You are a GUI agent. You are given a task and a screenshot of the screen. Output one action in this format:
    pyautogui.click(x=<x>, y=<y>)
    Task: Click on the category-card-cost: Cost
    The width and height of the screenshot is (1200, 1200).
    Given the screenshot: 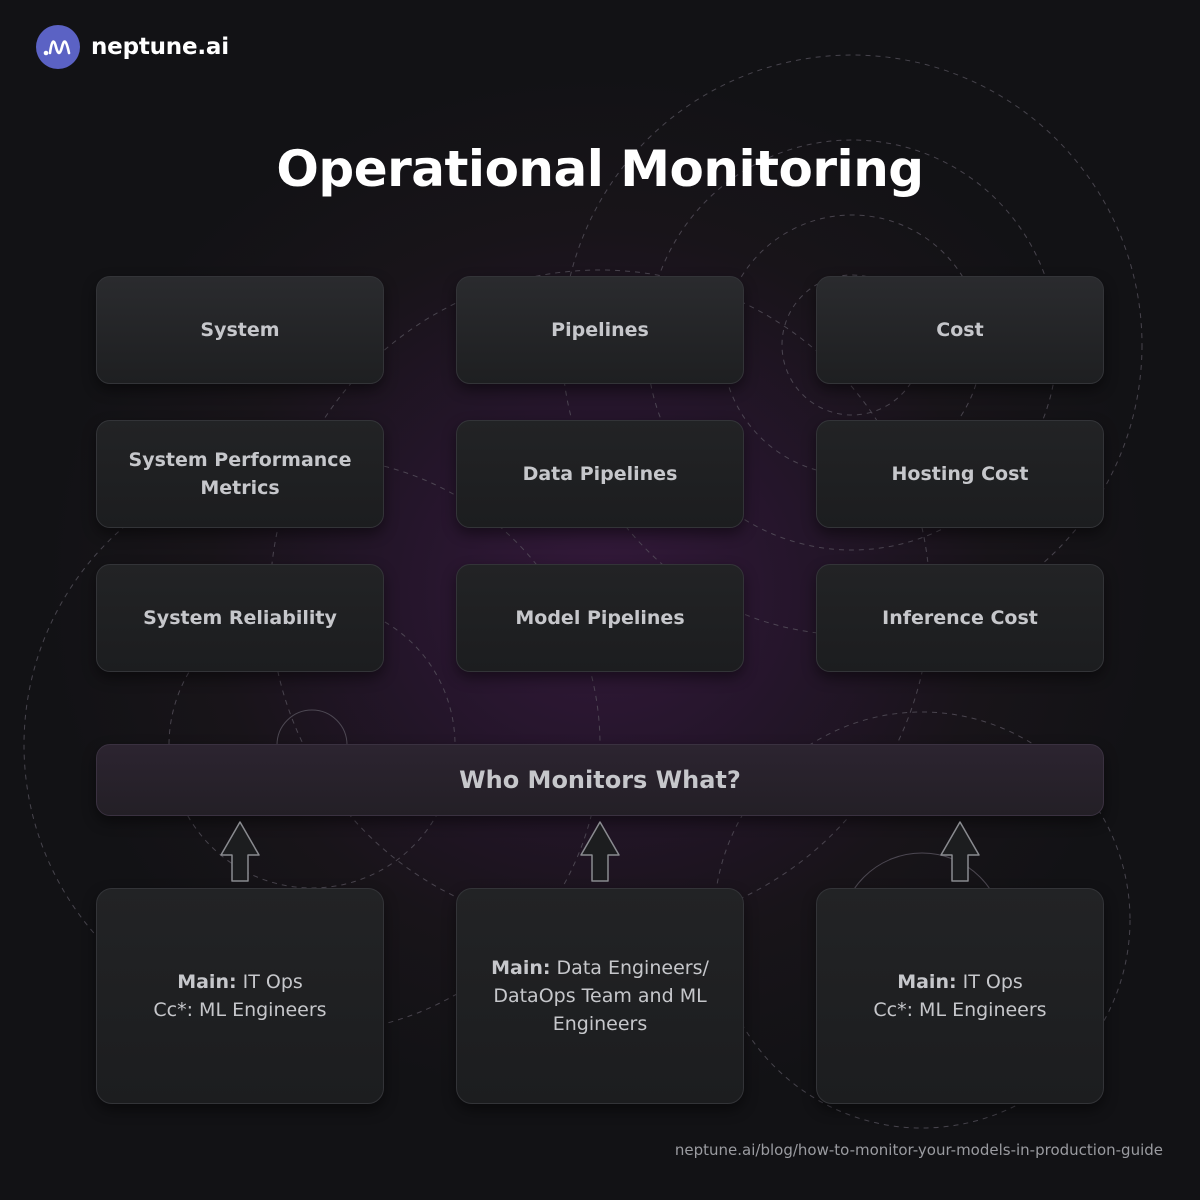 What is the action you would take?
    pyautogui.click(x=960, y=330)
    